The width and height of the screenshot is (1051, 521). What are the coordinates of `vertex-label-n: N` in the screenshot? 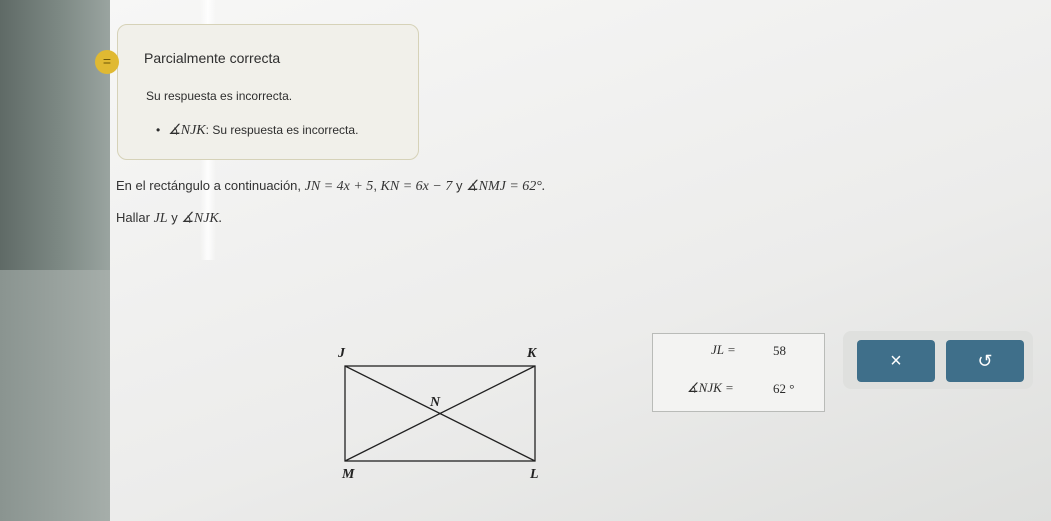 It's located at (435, 402).